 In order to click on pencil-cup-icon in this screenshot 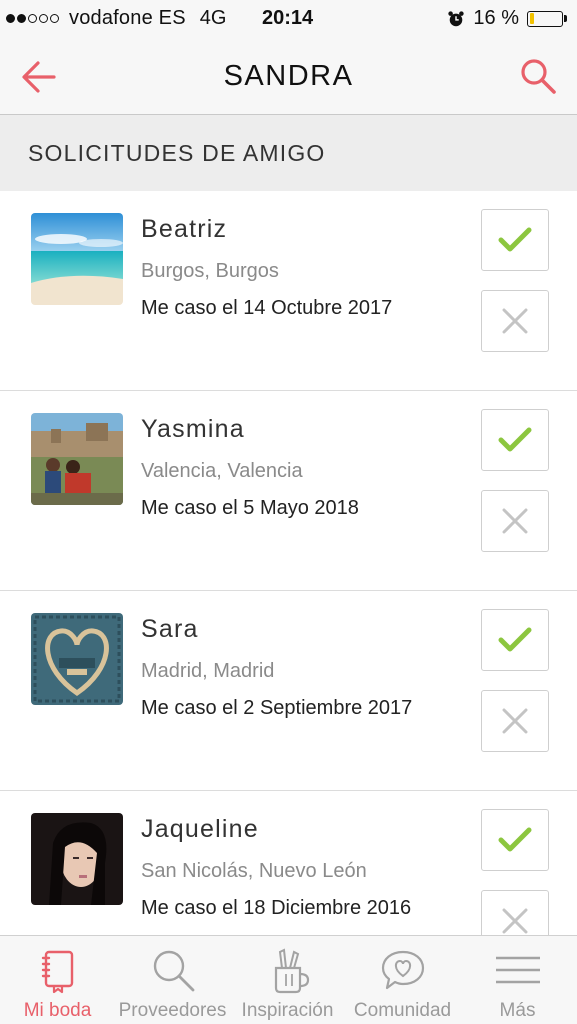, I will do `click(291, 971)`.